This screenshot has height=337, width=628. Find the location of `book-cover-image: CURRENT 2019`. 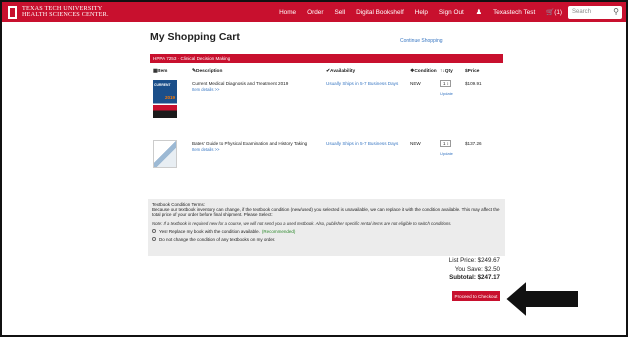

book-cover-image: CURRENT 2019 is located at coordinates (165, 99).